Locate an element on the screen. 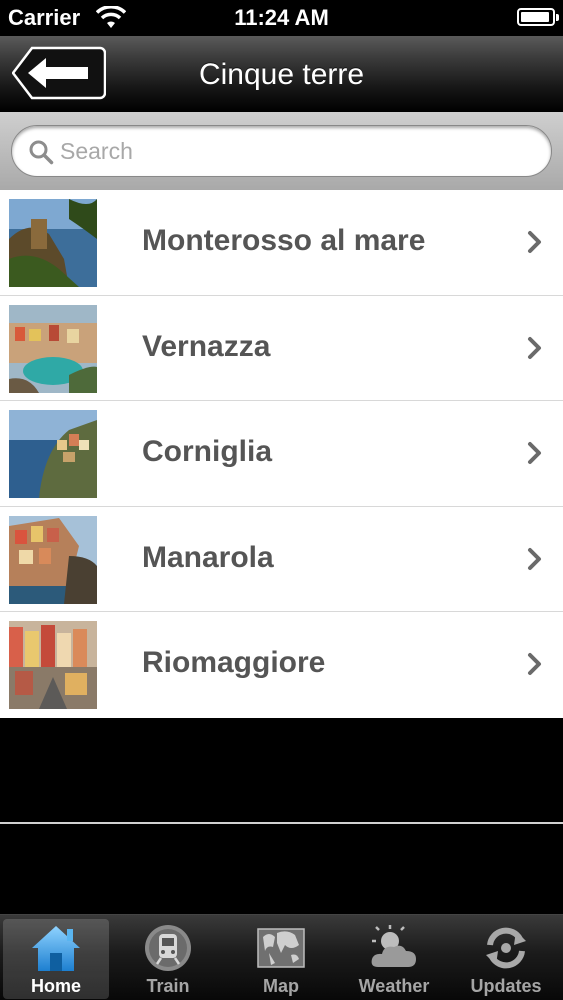 This screenshot has height=1000, width=563. tab-label: Map is located at coordinates (281, 986).